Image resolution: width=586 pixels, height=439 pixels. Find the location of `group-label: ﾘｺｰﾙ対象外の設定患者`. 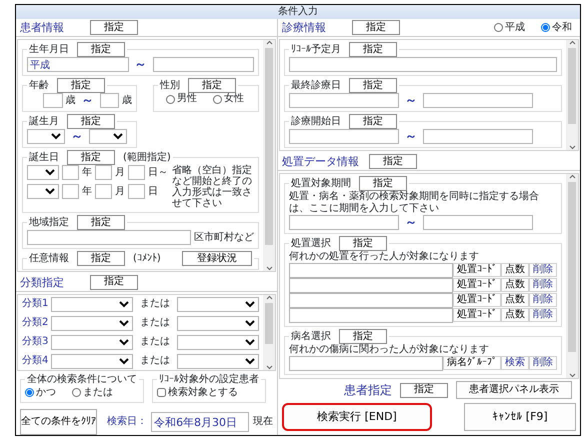

group-label: ﾘｺｰﾙ対象外の設定患者 is located at coordinates (209, 379).